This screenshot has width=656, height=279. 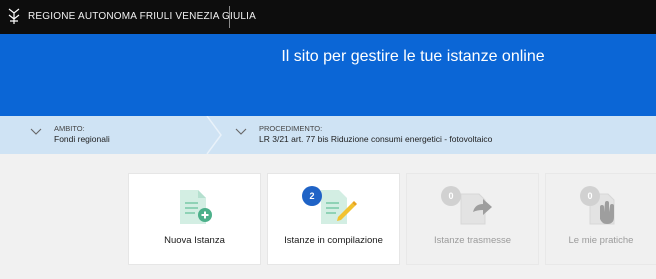 I want to click on card-label: Istanze trasmesse, so click(x=472, y=240).